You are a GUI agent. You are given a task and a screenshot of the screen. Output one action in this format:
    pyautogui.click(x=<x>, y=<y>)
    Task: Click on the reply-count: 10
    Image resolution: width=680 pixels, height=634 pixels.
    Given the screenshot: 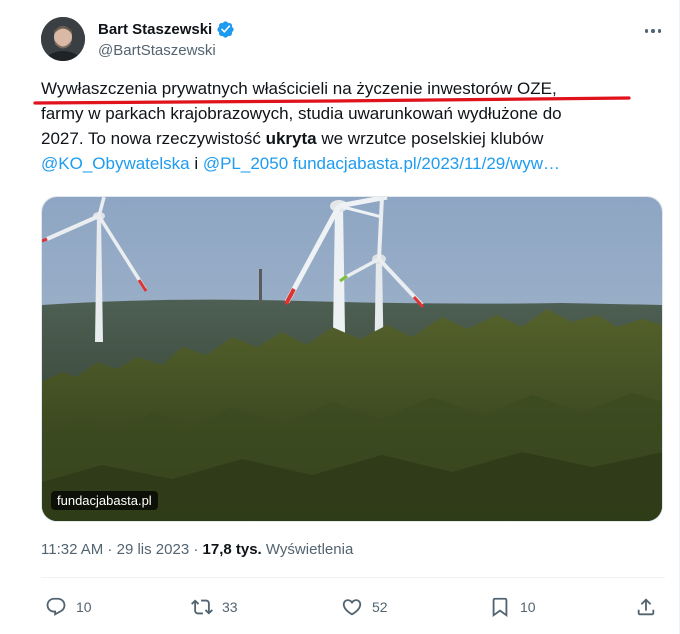 What is the action you would take?
    pyautogui.click(x=84, y=607)
    